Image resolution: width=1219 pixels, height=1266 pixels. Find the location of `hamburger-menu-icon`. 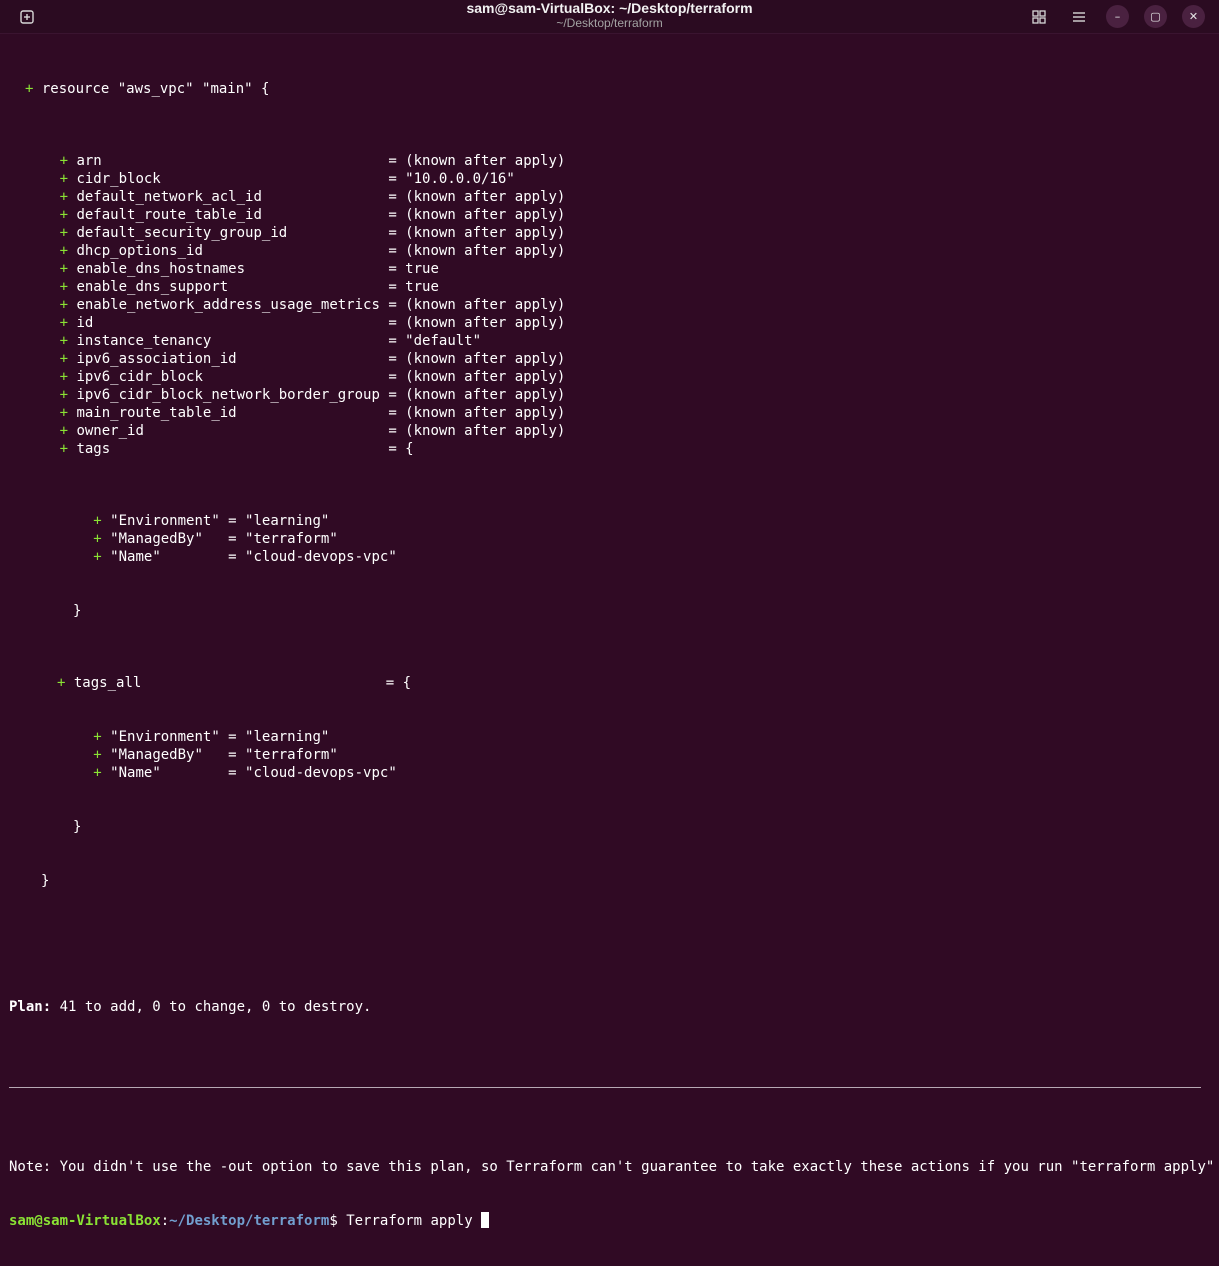

hamburger-menu-icon is located at coordinates (1079, 17).